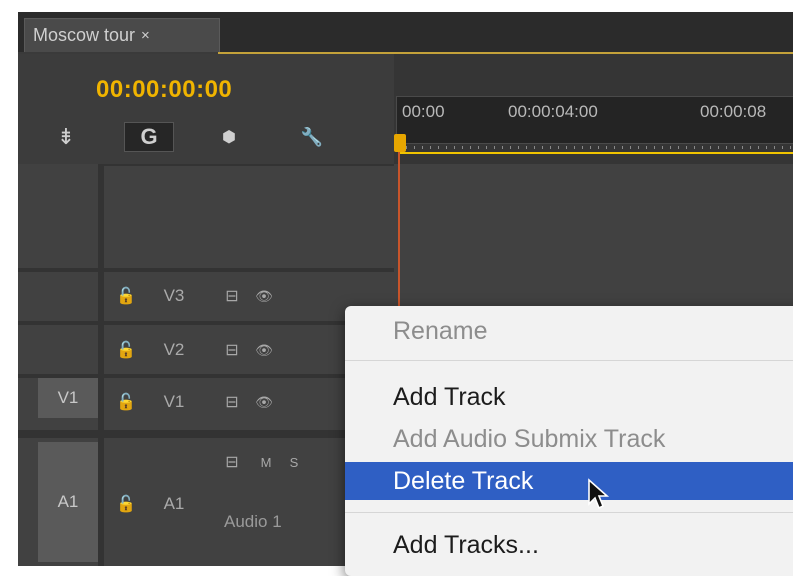  Describe the element at coordinates (149, 137) in the screenshot. I see `snap-icon: G` at that location.